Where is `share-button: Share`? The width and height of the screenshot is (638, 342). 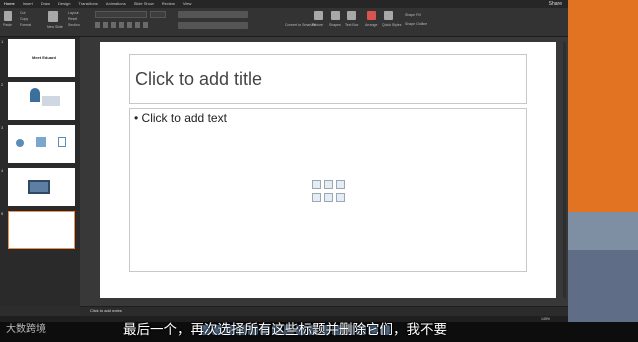
share-button: Share is located at coordinates (555, 4).